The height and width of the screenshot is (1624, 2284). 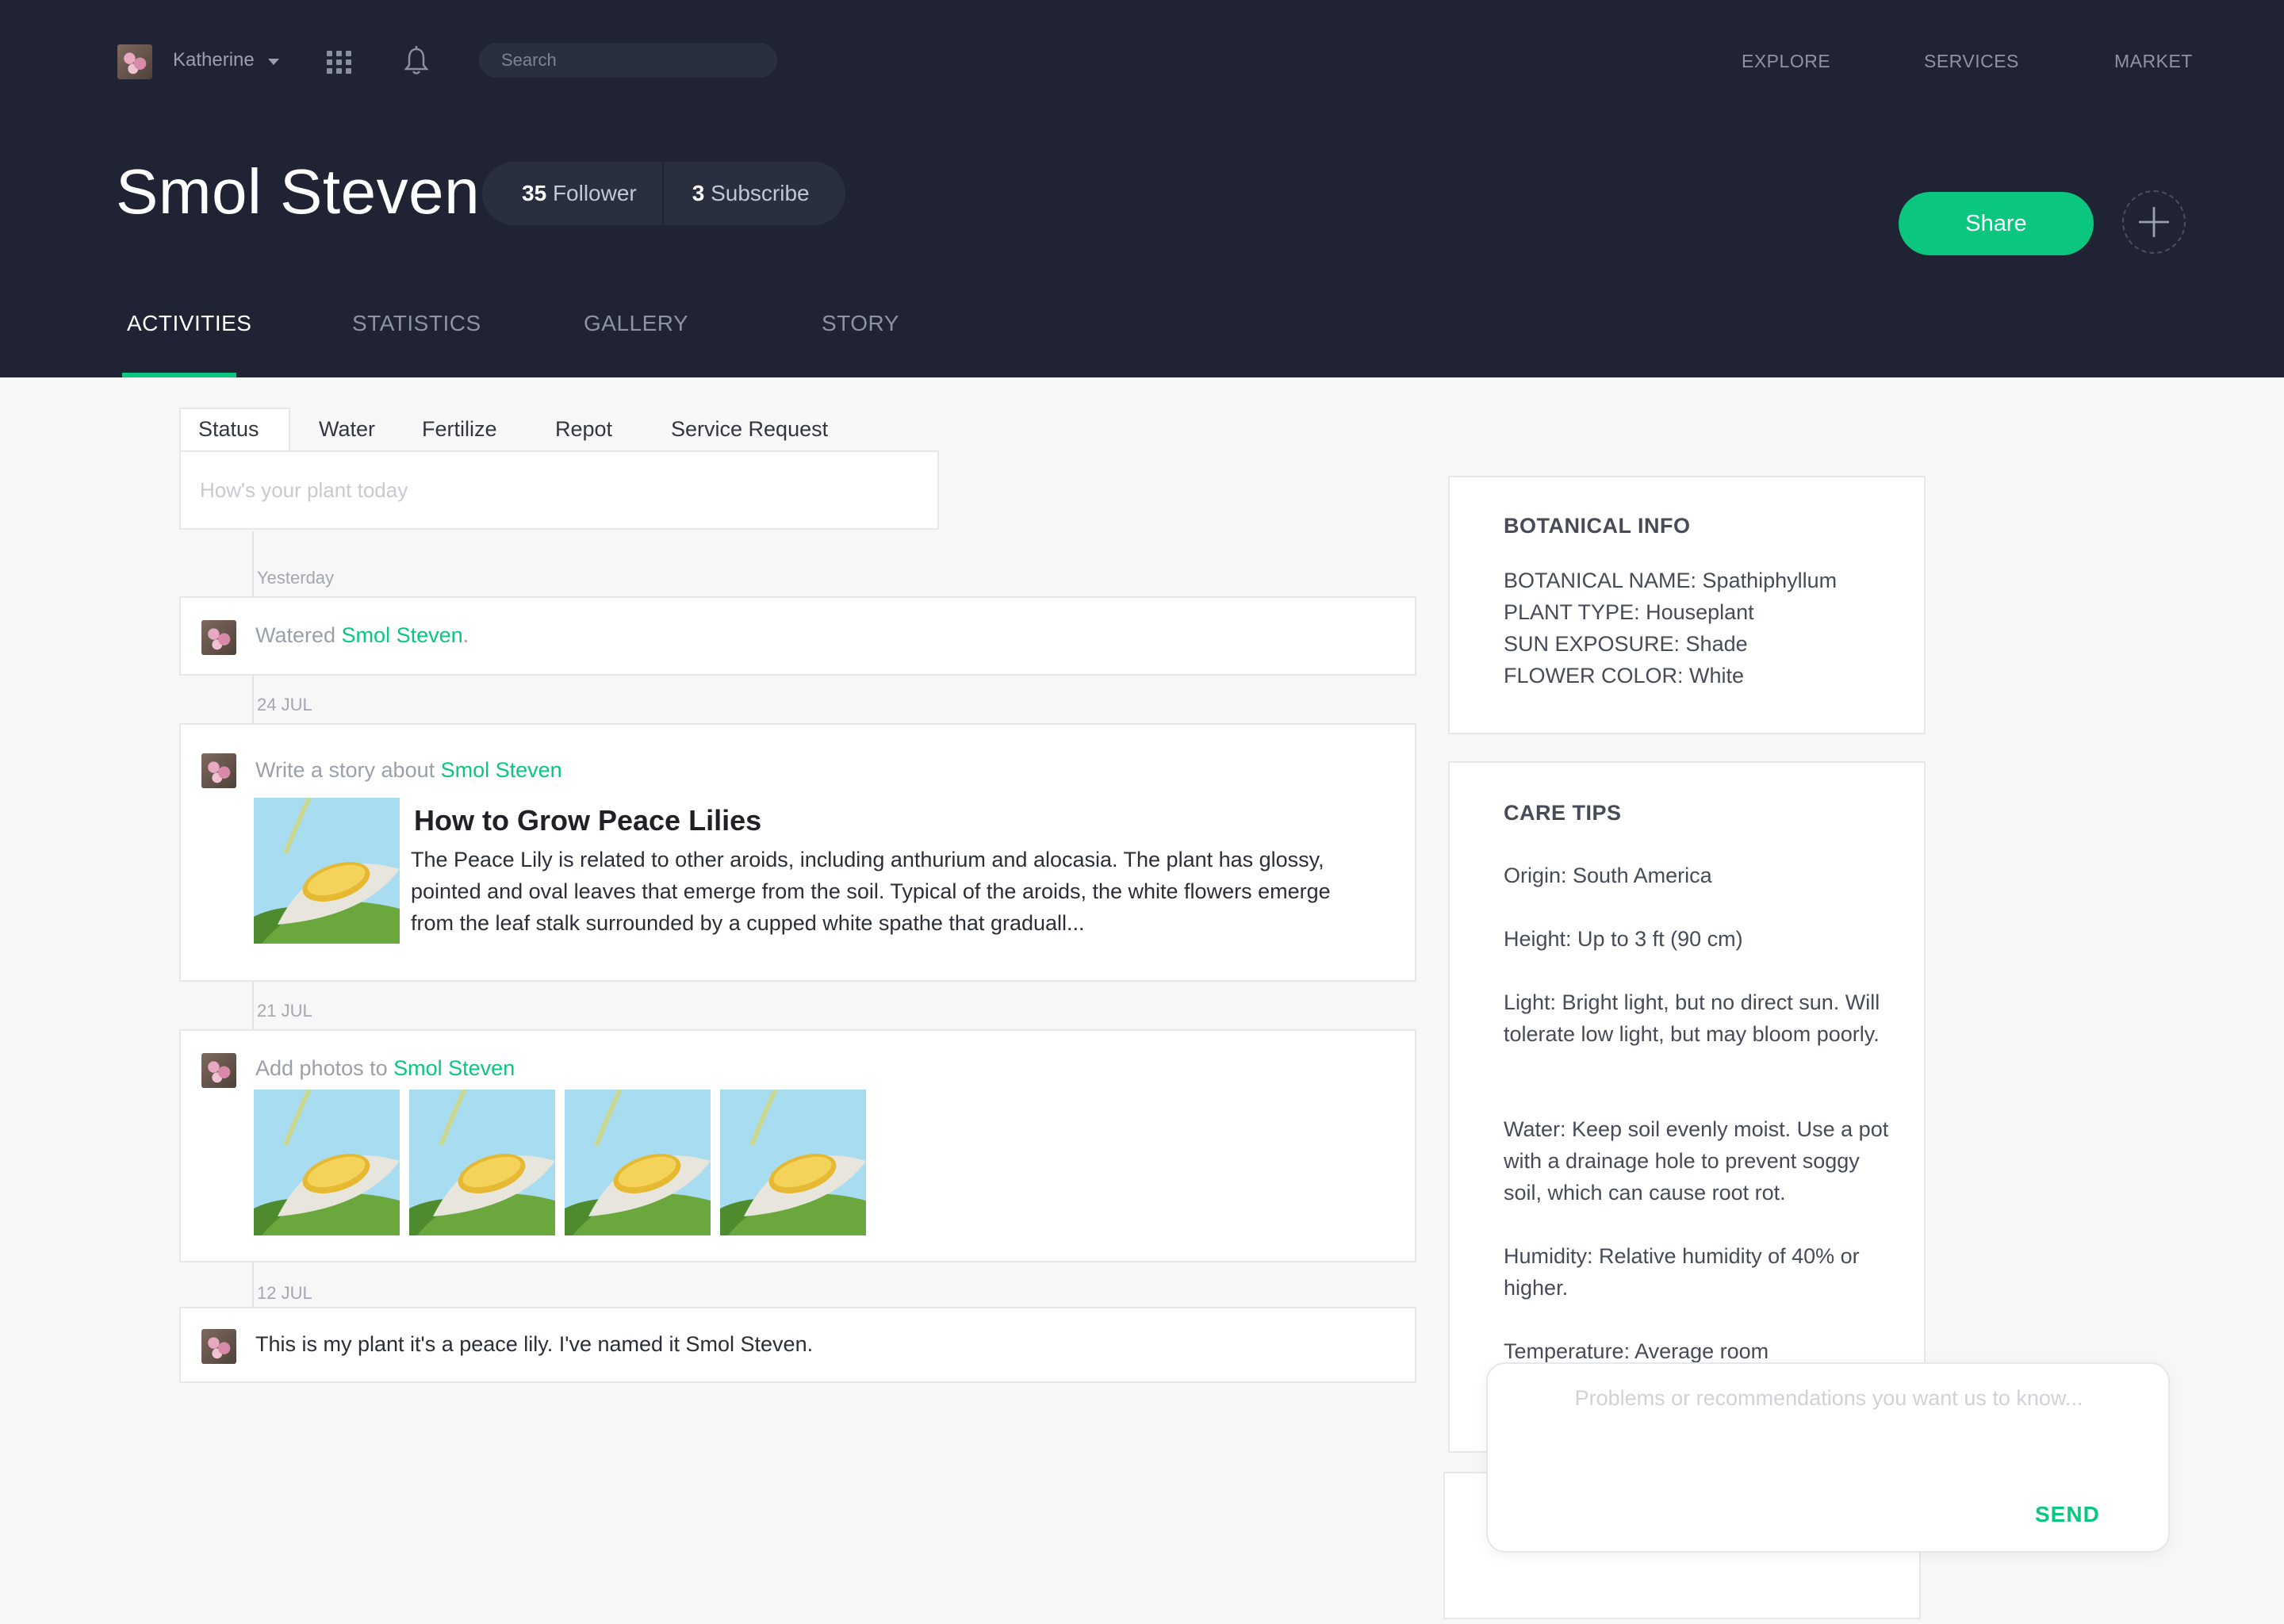 What do you see at coordinates (587, 820) in the screenshot?
I see `story-title: How to Grow Peace Lilies` at bounding box center [587, 820].